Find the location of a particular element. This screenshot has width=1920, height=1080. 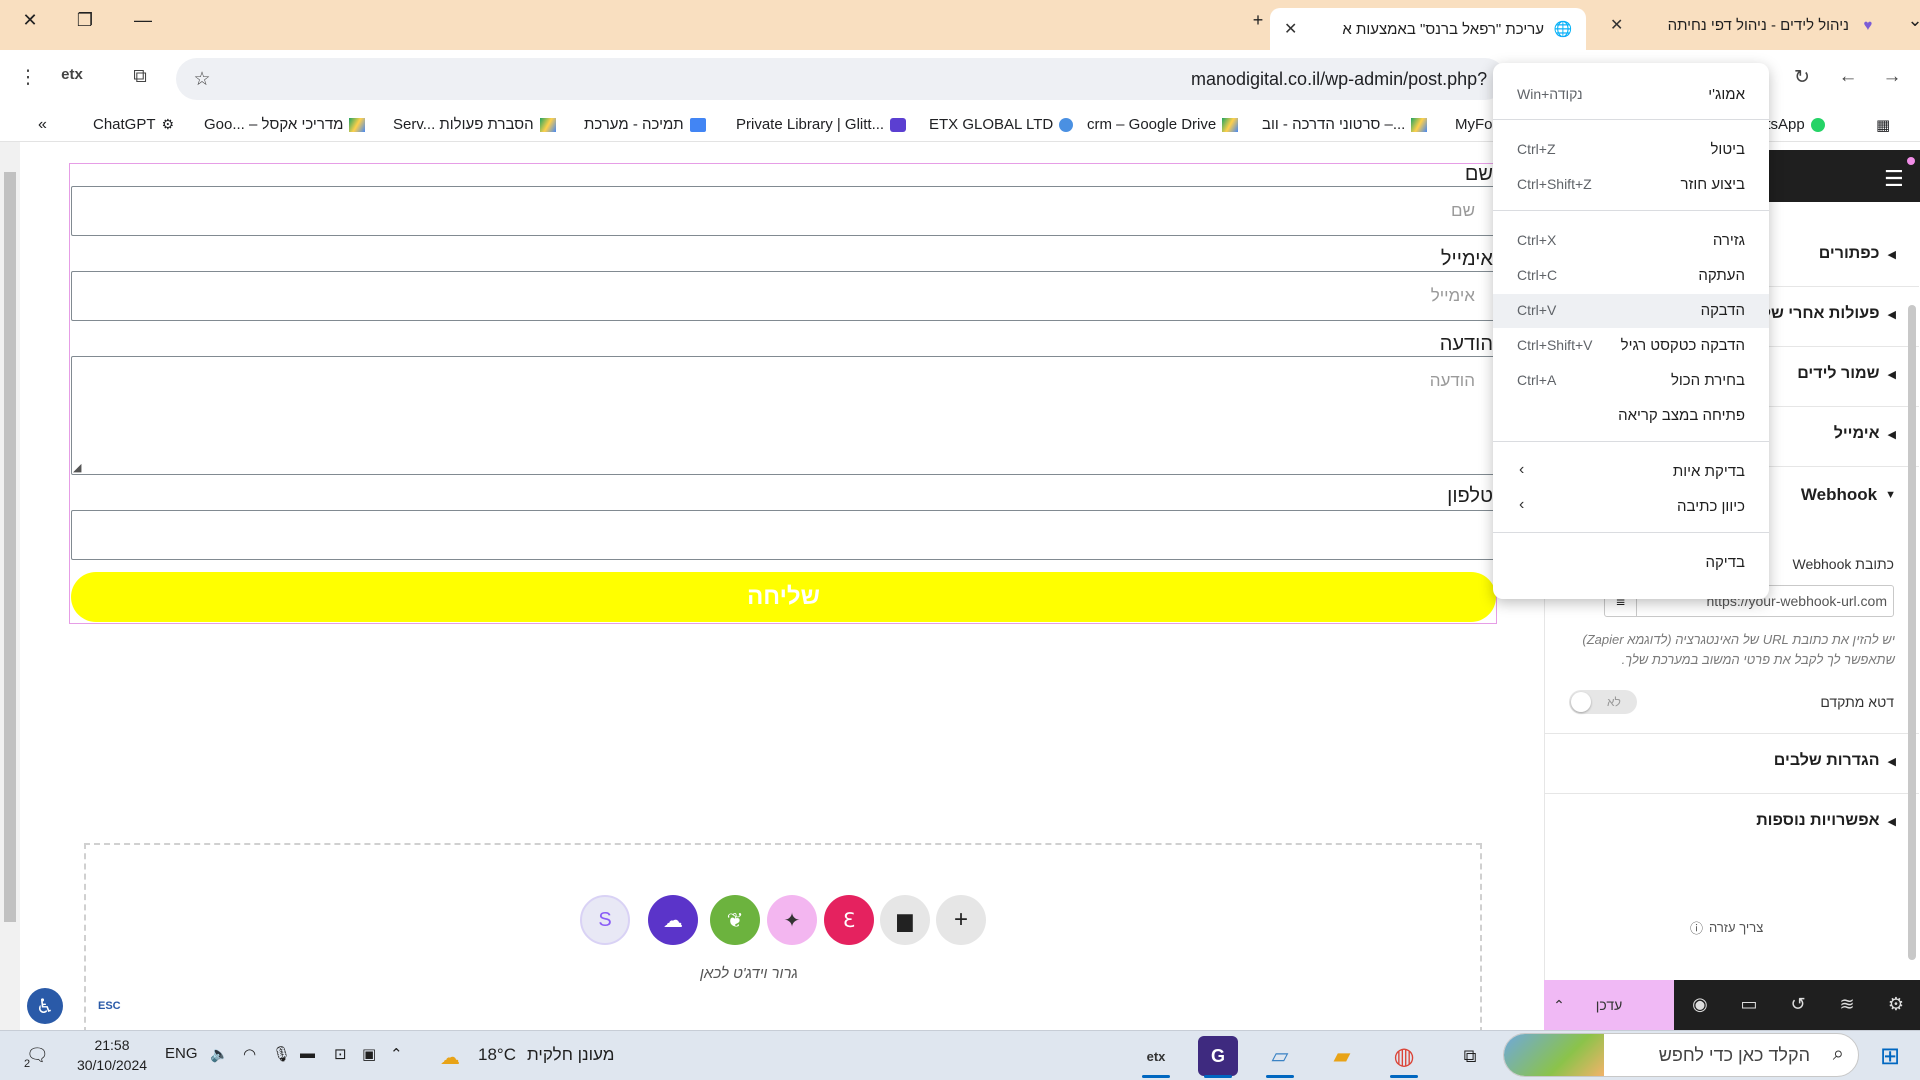

ek-icon: ℇ is located at coordinates (849, 920).